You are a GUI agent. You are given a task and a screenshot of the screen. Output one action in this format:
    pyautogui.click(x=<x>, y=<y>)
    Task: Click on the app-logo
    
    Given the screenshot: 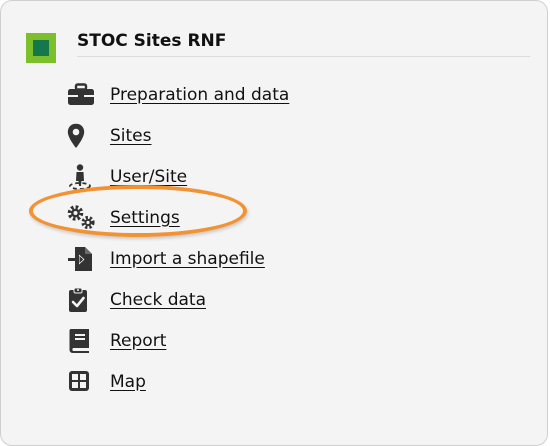 What is the action you would take?
    pyautogui.click(x=41, y=48)
    